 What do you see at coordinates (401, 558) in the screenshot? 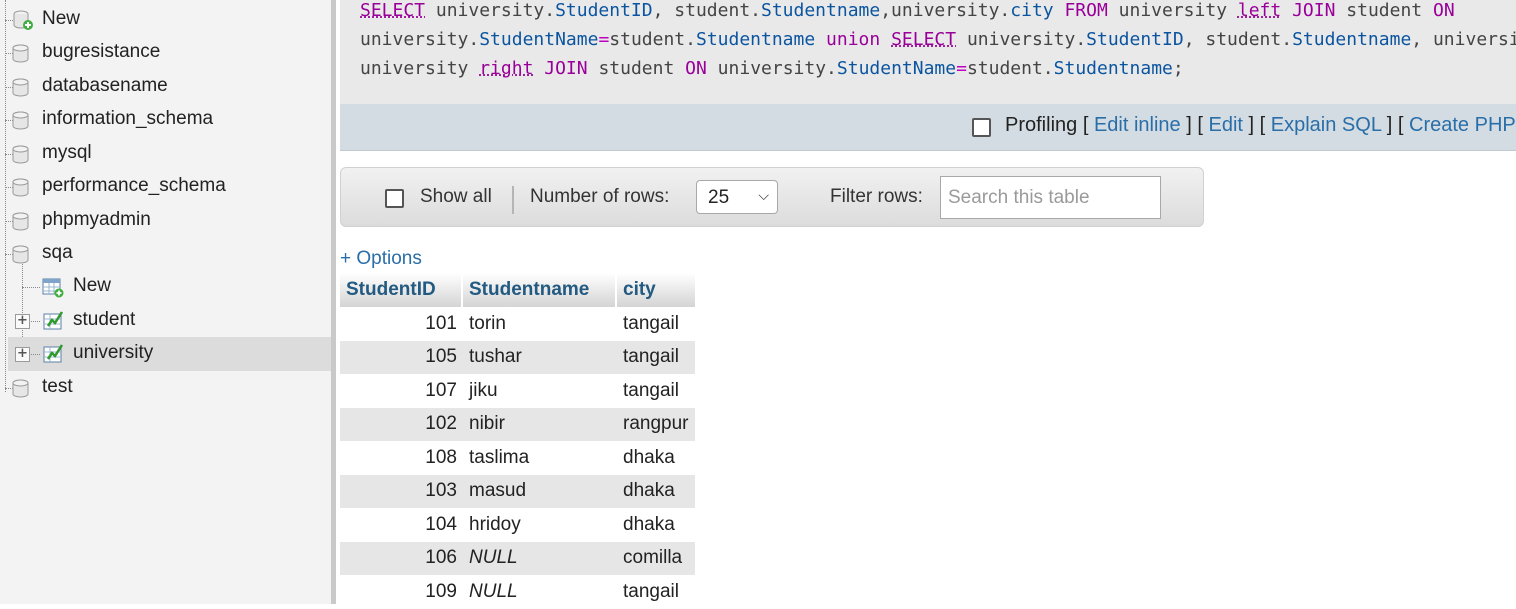
I see `cell-studentid: 106` at bounding box center [401, 558].